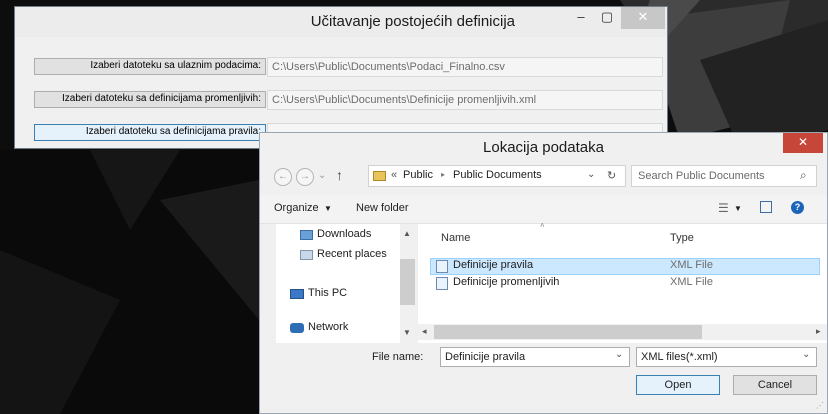 Image resolution: width=828 pixels, height=414 pixels. Describe the element at coordinates (820, 405) in the screenshot. I see `resize-grip-icon: ⋰` at that location.